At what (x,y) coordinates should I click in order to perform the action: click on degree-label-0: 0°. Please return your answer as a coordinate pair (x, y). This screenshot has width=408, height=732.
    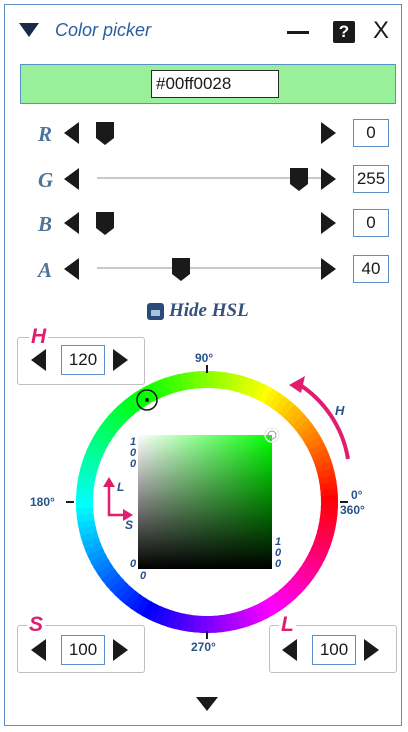
    Looking at the image, I should click on (357, 495).